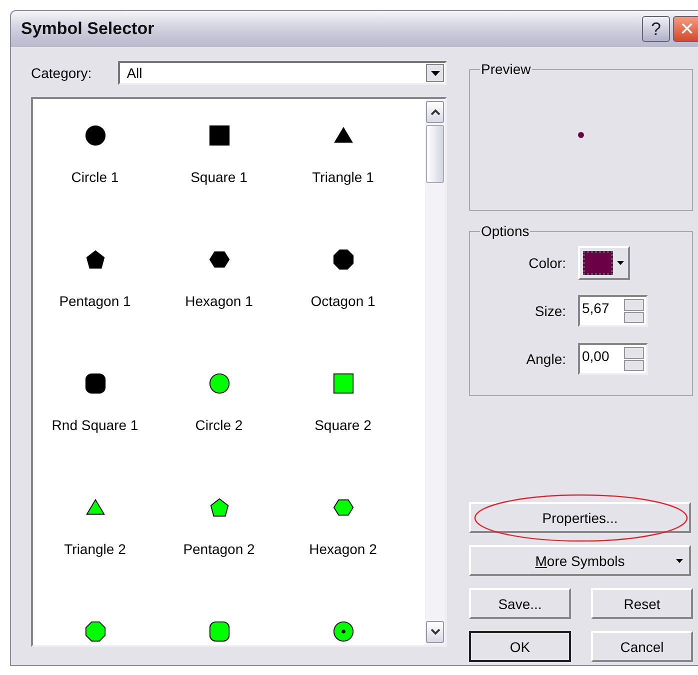 This screenshot has height=675, width=698. I want to click on more-symbols-button: More Symbols, so click(580, 560).